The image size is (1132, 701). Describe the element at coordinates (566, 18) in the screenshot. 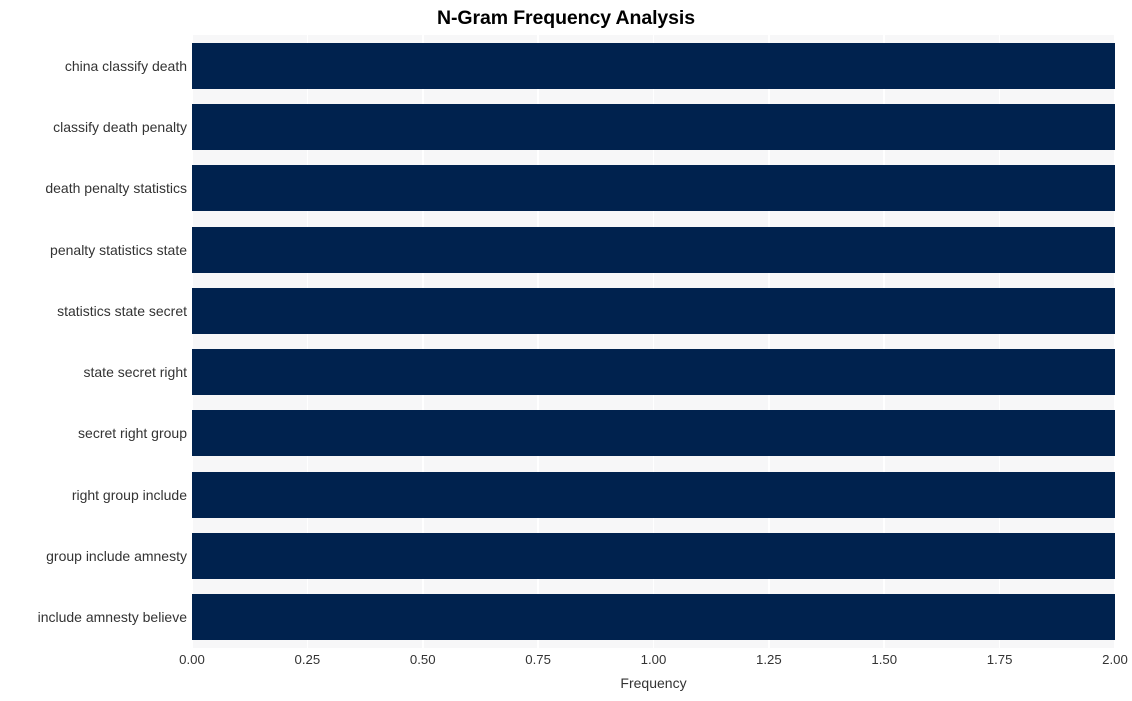

I see `chart-title: N-Gram Frequency Analysis` at that location.